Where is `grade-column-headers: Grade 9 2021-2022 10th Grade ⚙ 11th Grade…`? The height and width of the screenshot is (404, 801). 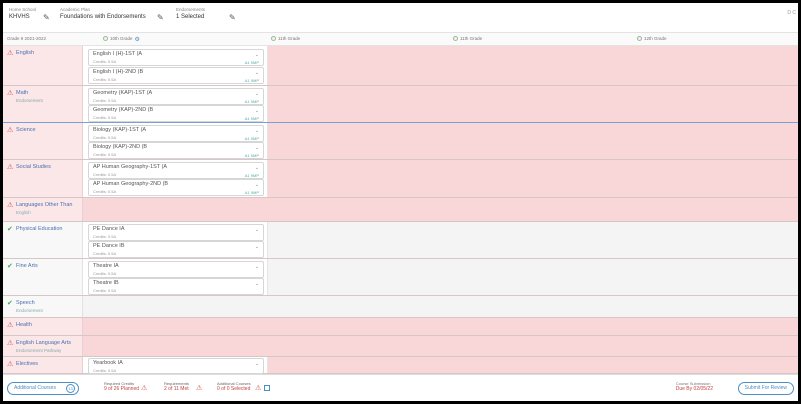
grade-column-headers: Grade 9 2021-2022 10th Grade ⚙ 11th Grade… is located at coordinates (400, 39).